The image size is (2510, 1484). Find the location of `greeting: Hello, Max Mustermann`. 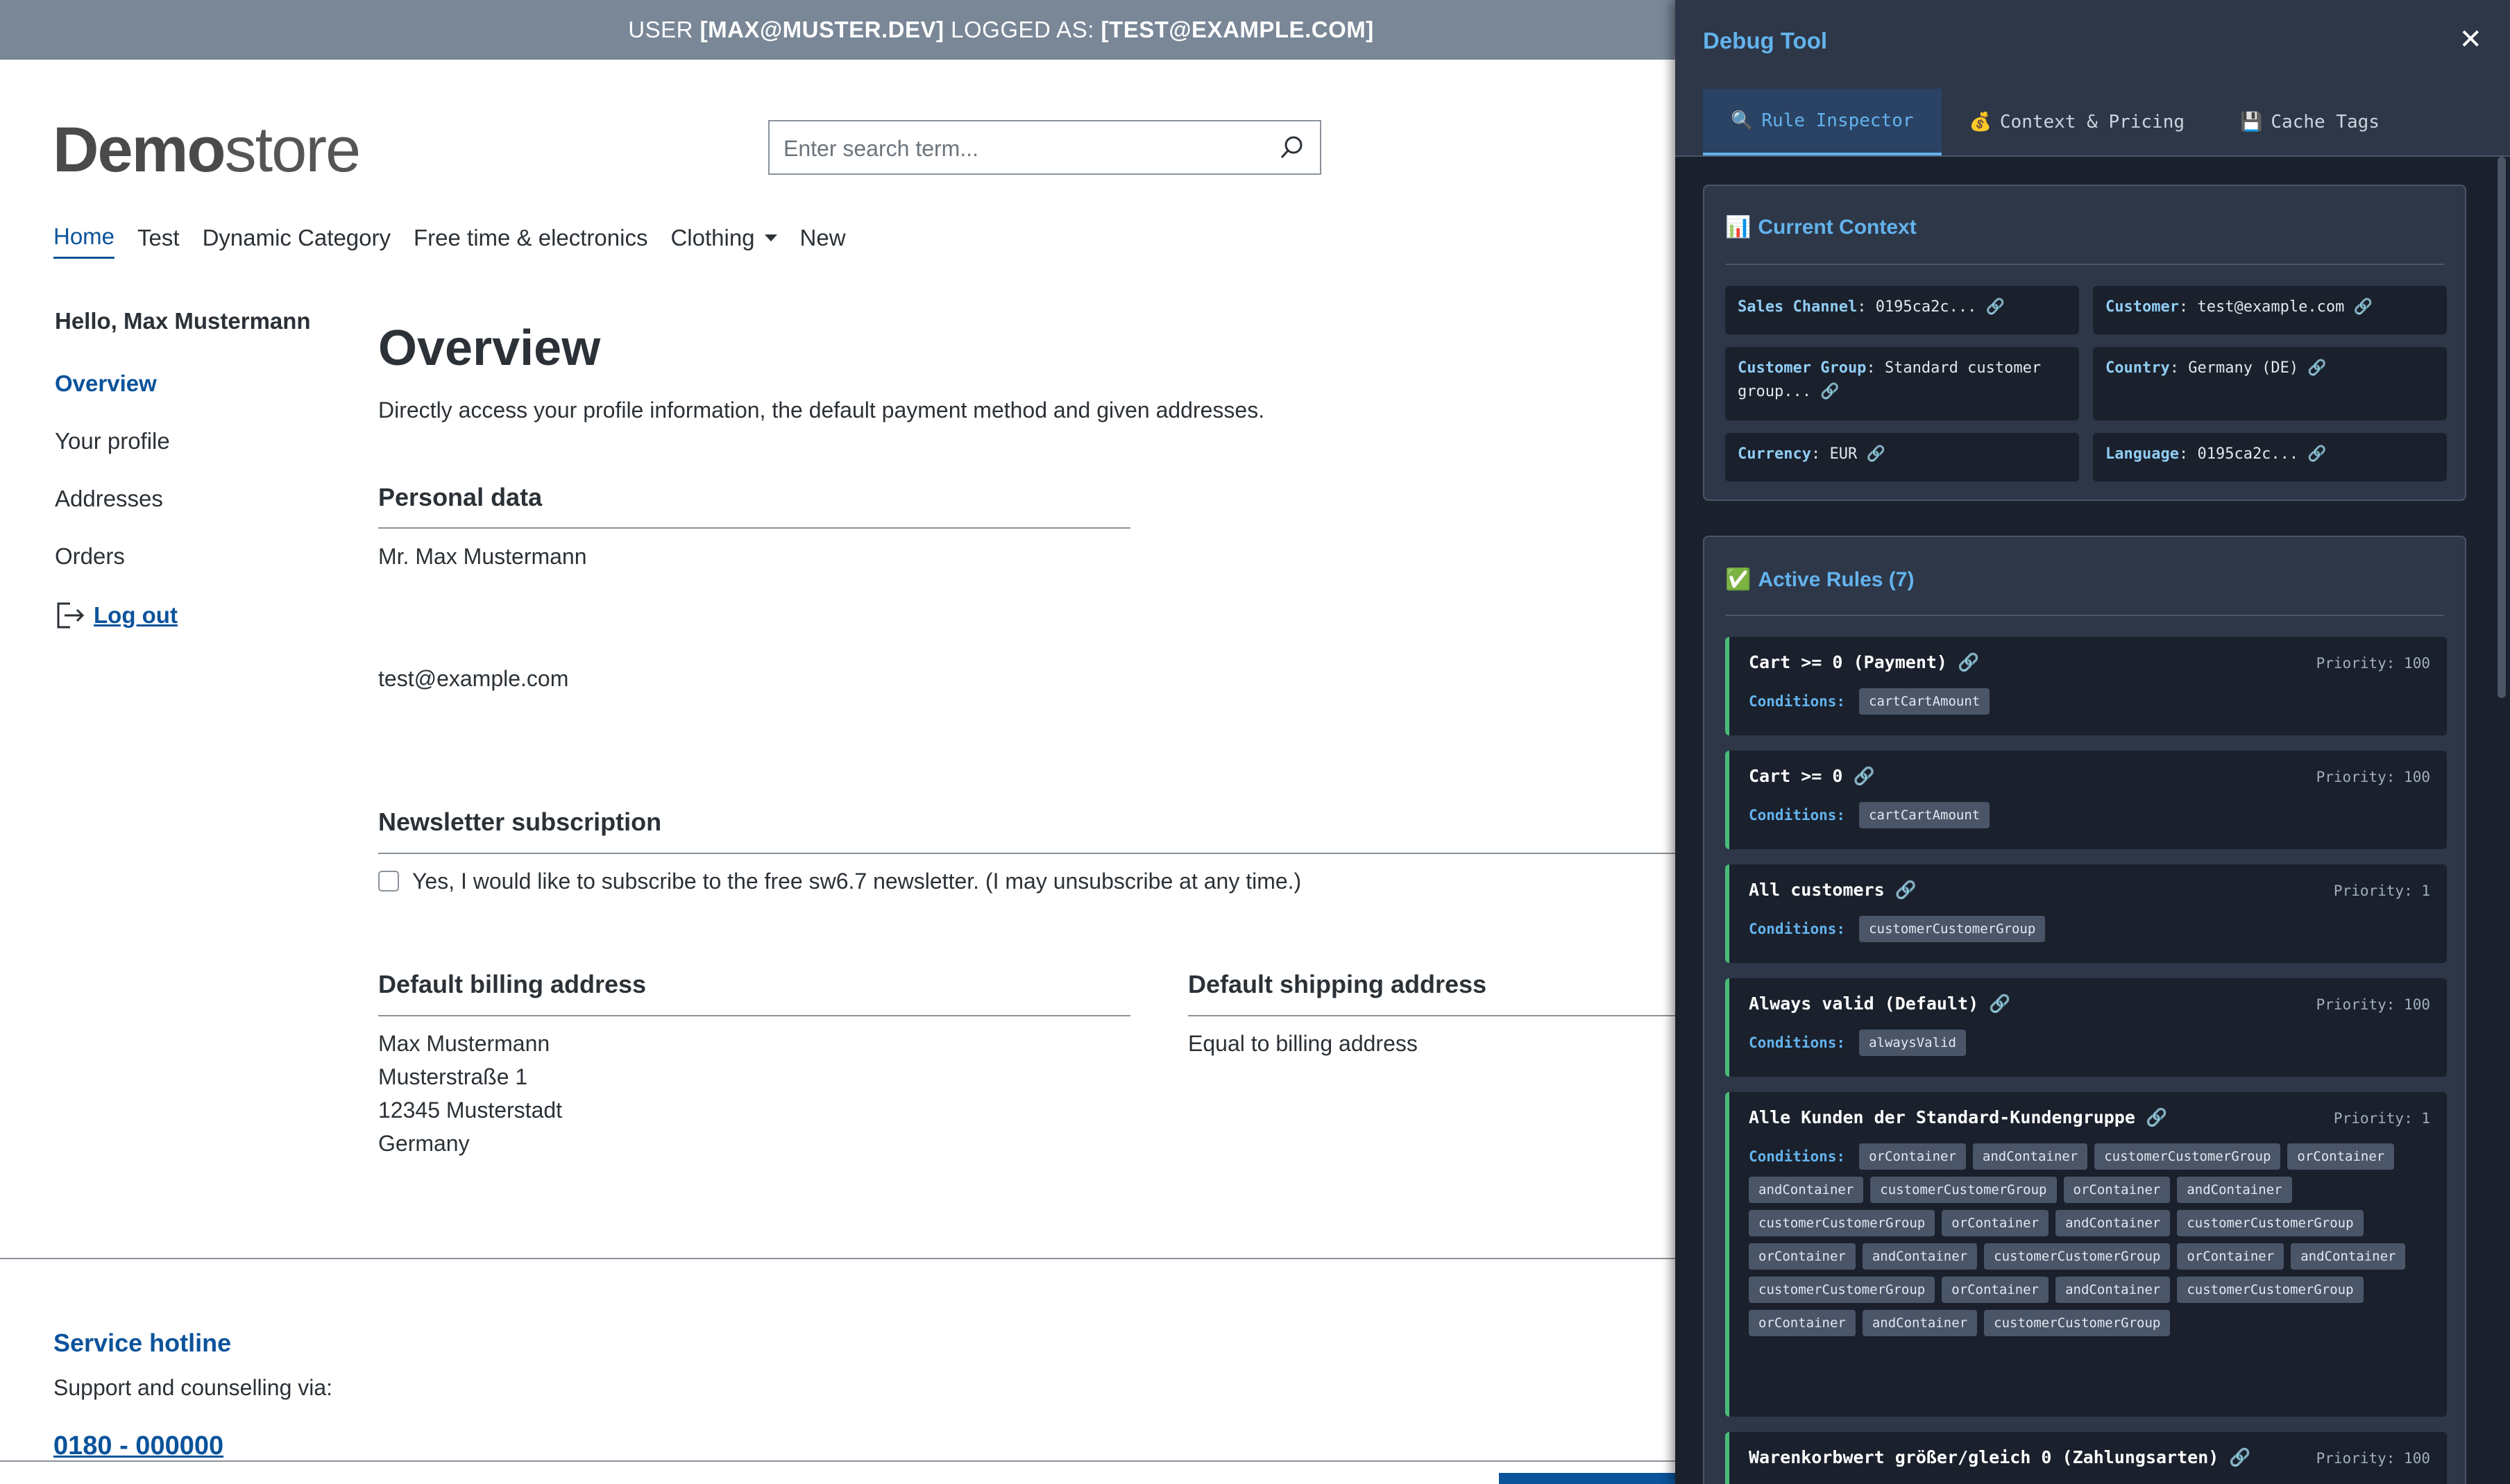

greeting: Hello, Max Mustermann is located at coordinates (183, 321).